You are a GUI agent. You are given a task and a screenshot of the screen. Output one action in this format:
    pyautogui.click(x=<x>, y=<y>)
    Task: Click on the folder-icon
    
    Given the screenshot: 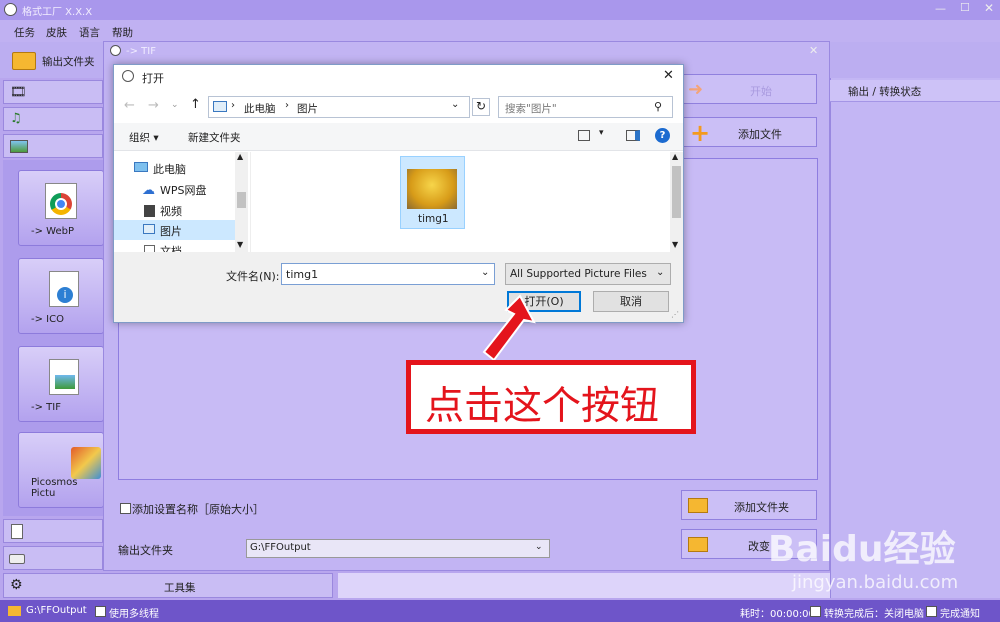 What is the action you would take?
    pyautogui.click(x=24, y=61)
    